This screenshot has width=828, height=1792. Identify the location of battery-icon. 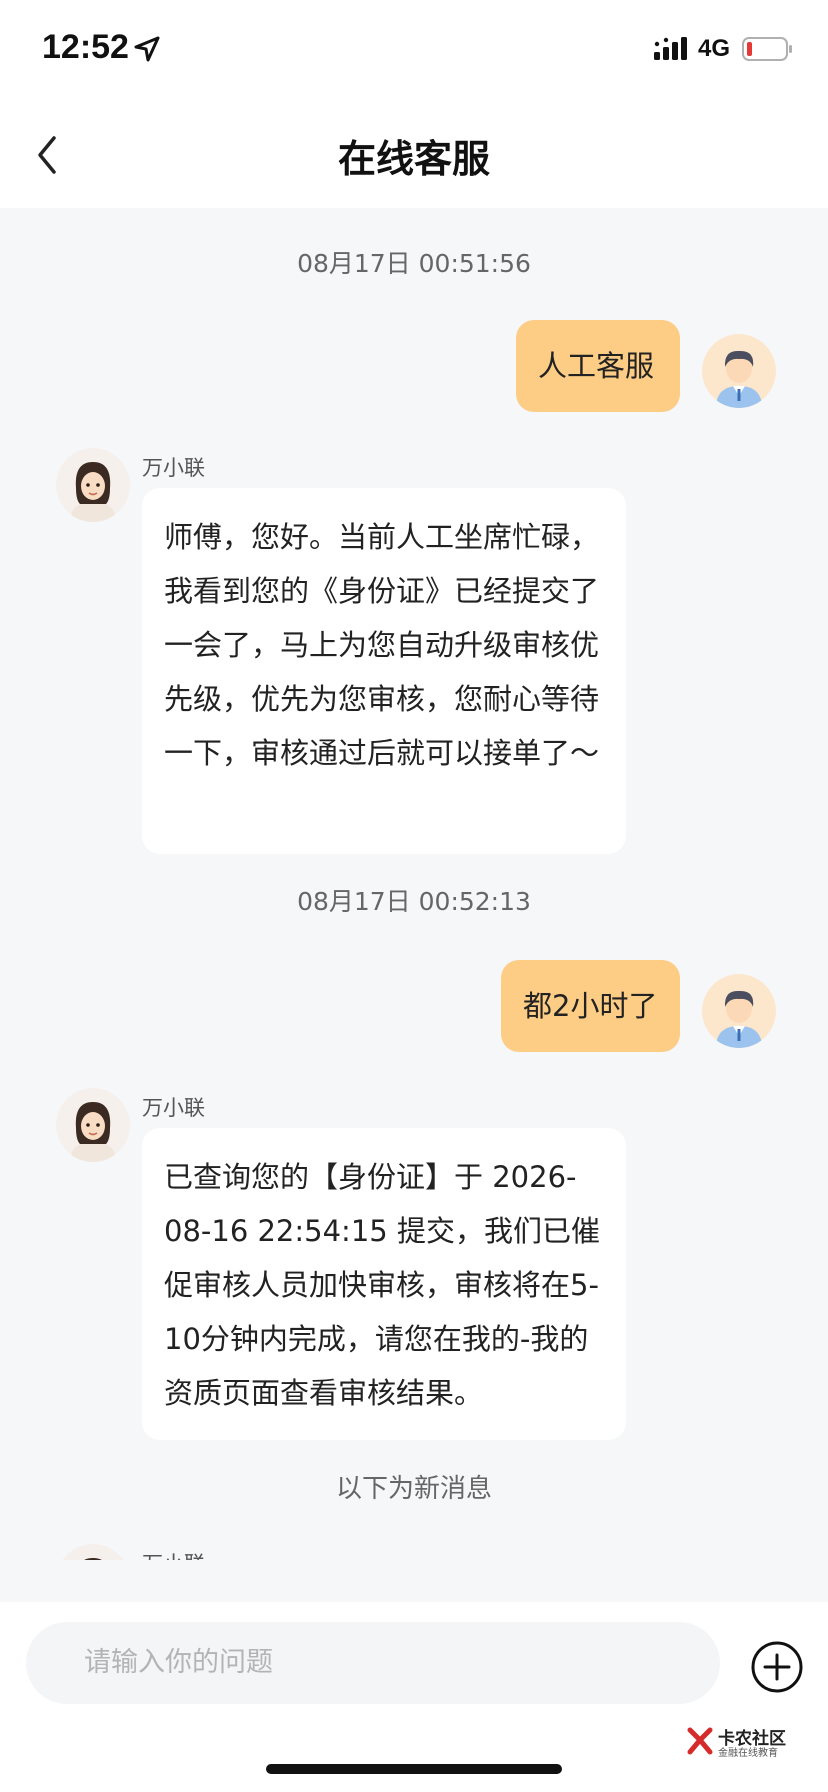
(767, 49).